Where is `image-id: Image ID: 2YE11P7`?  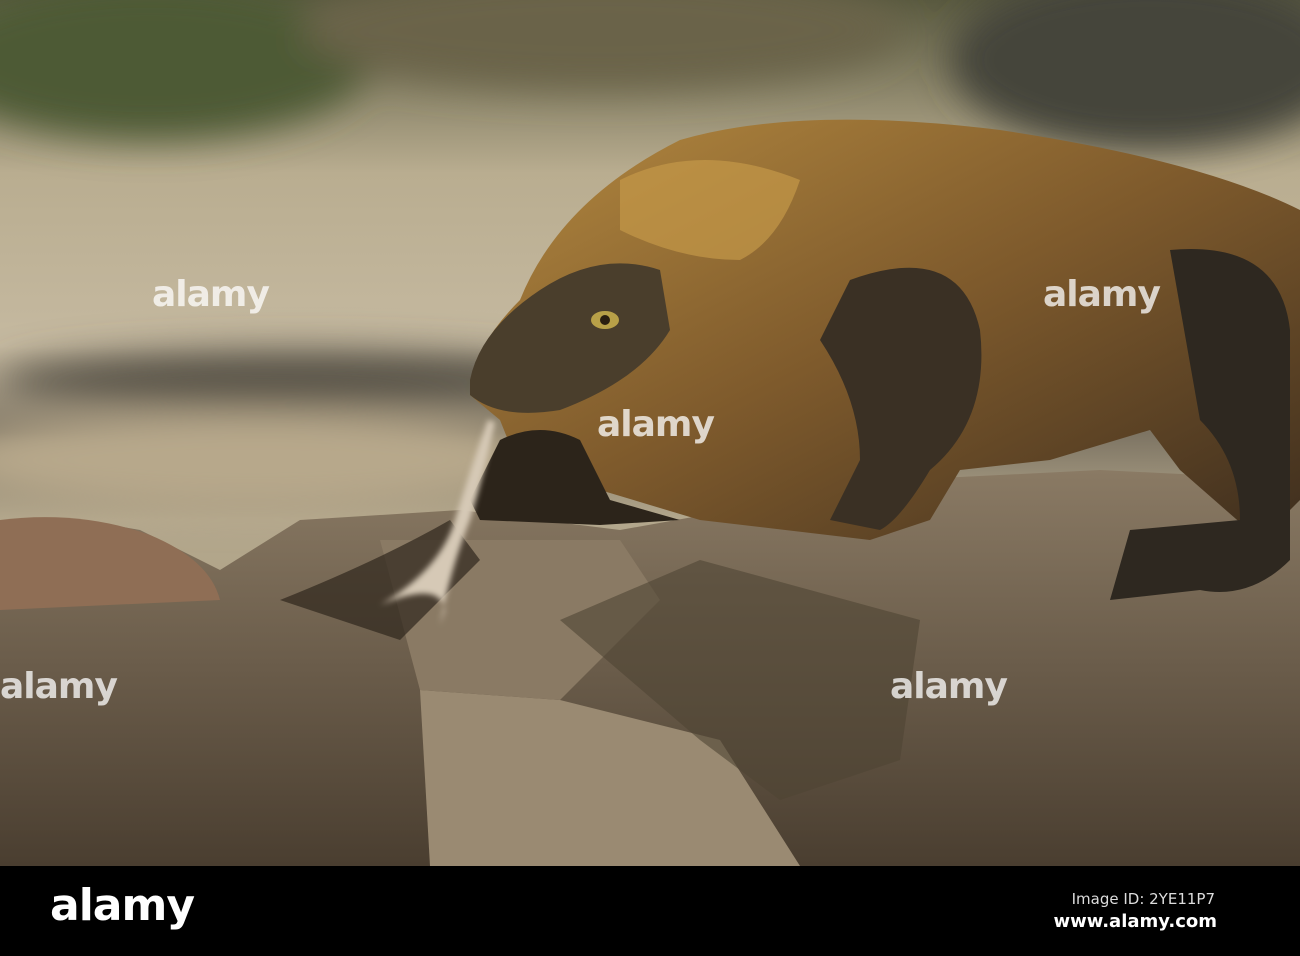 image-id: Image ID: 2YE11P7 is located at coordinates (1143, 899).